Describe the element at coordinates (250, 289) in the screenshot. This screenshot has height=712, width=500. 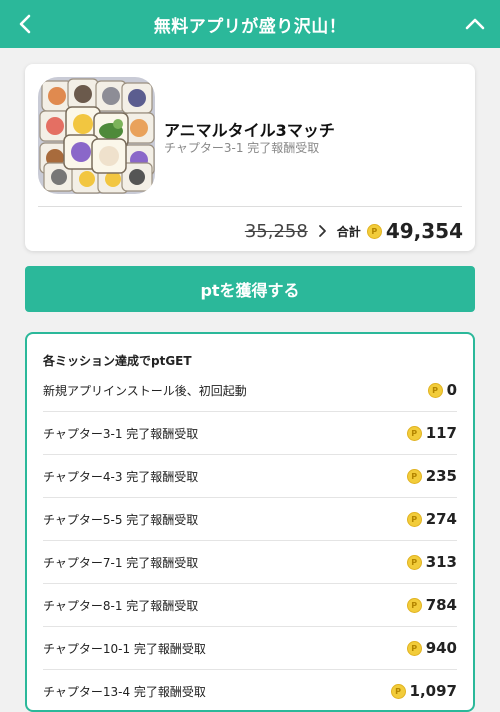
I see `earn-points-button: ptを獲得する` at that location.